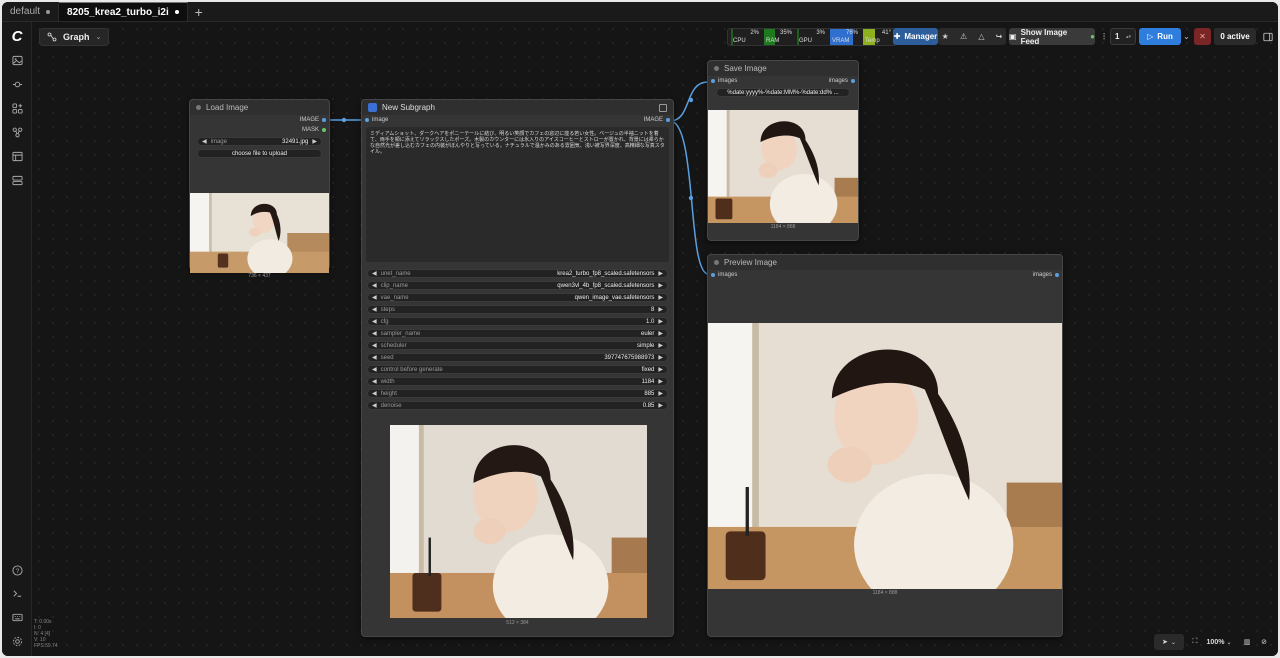  I want to click on save-size-caption: 1184 × 888, so click(783, 227).